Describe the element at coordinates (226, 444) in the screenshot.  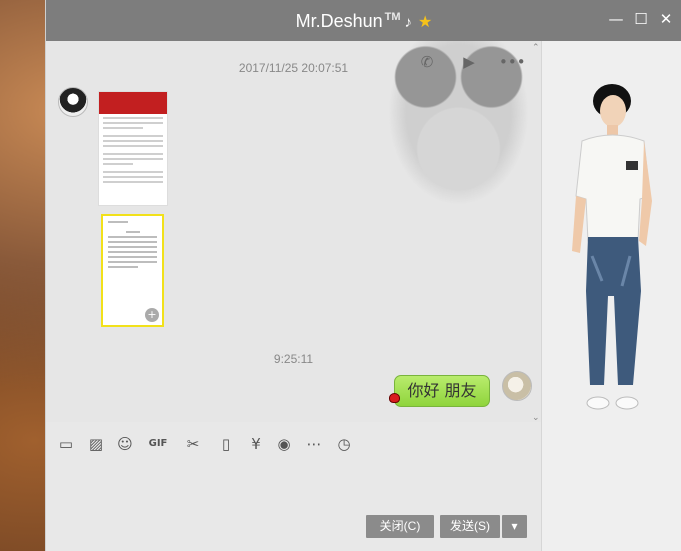
I see `shake-icon: ▯` at that location.